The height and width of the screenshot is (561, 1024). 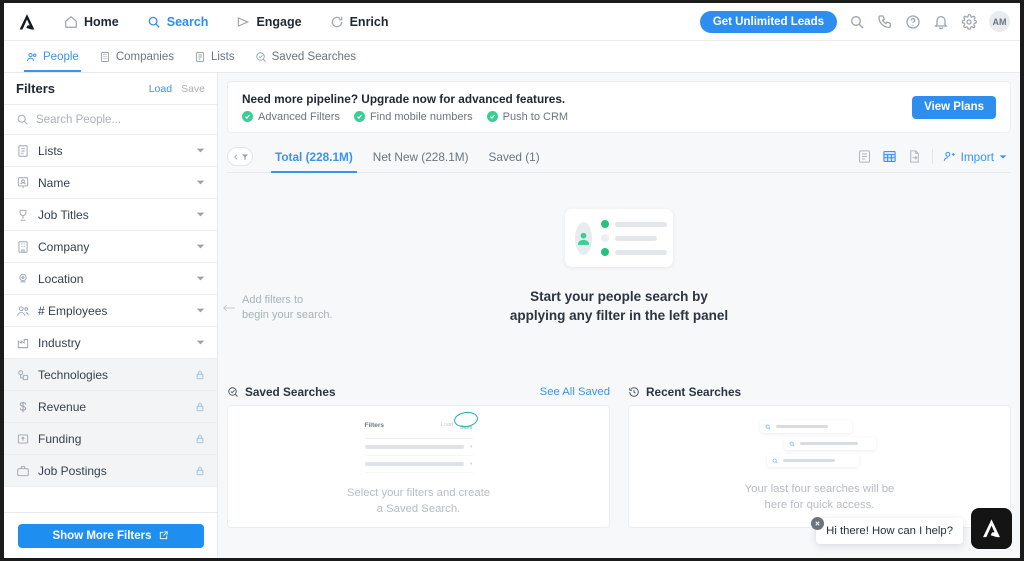 I want to click on empty-title-line-1: Start your people search by, so click(x=619, y=296).